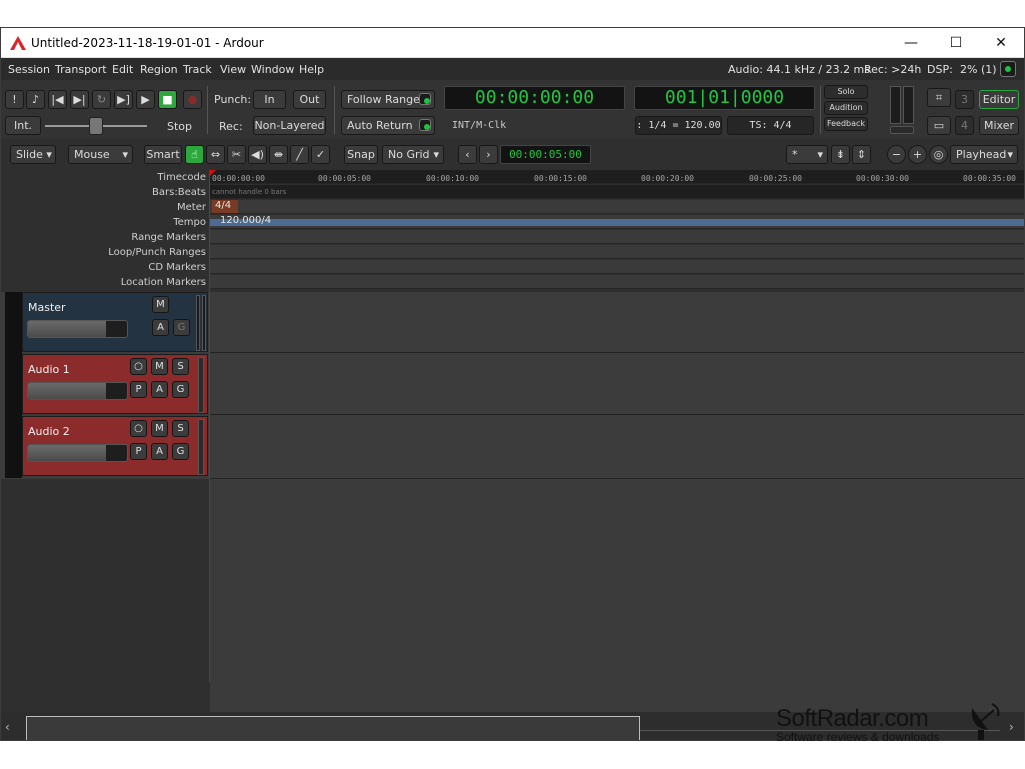 The width and height of the screenshot is (1025, 769). What do you see at coordinates (122, 69) in the screenshot?
I see `menu-edit: Edit` at bounding box center [122, 69].